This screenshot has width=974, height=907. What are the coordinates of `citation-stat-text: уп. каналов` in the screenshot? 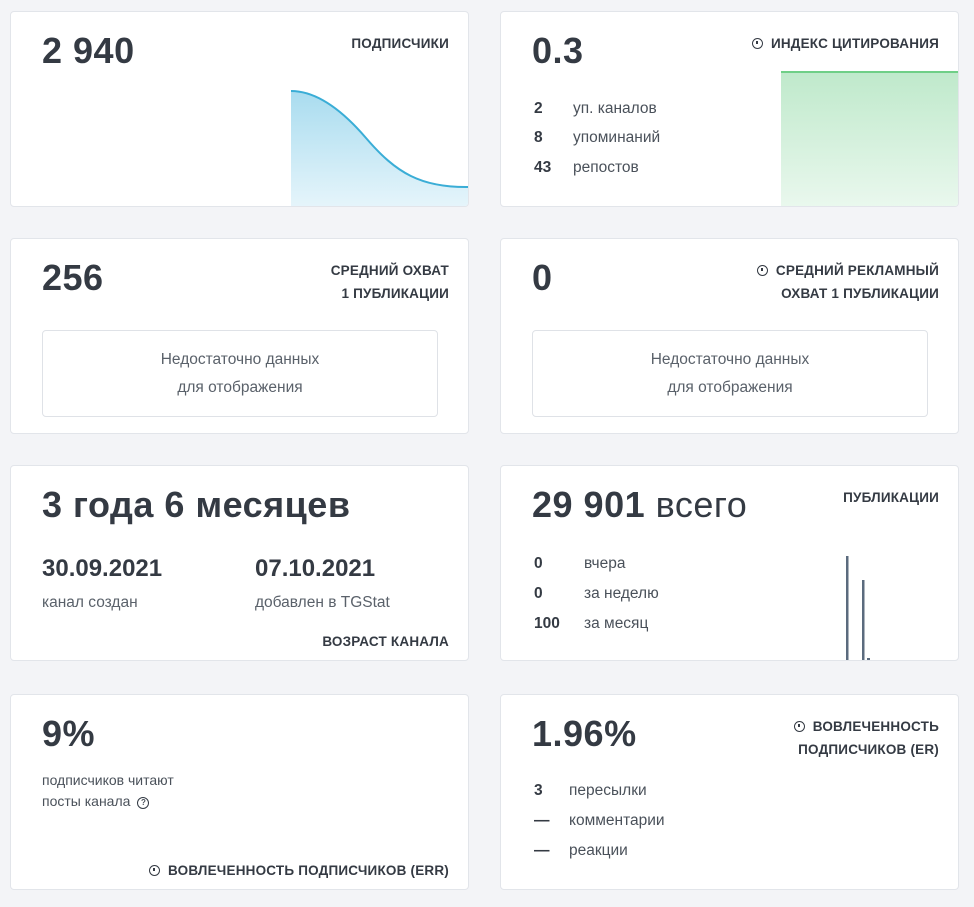 It's located at (615, 108).